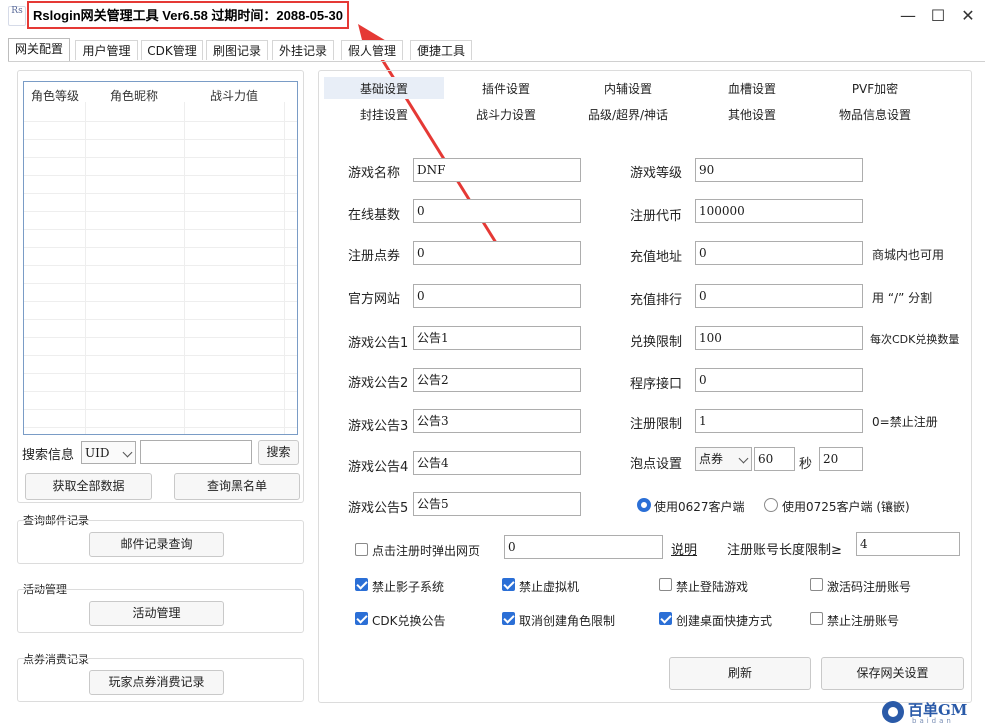 This screenshot has width=991, height=728. Describe the element at coordinates (172, 50) in the screenshot. I see `tab-cdk-management: CDK管理` at that location.